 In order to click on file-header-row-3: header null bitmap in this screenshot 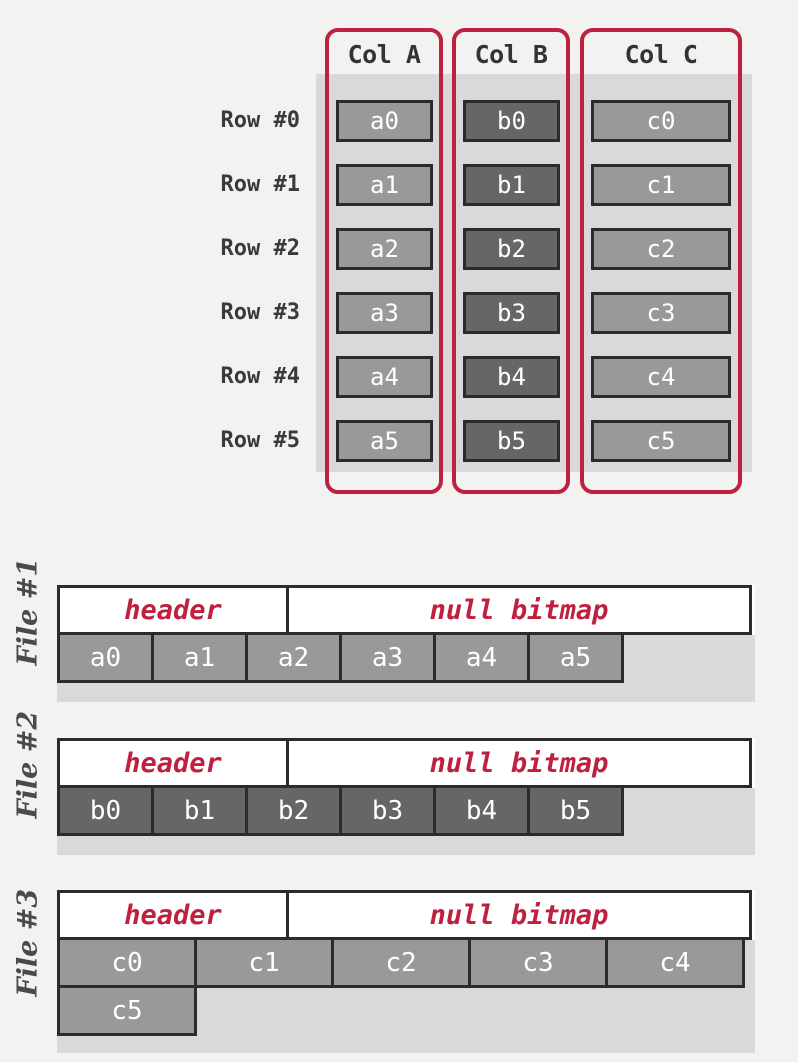, I will do `click(406, 915)`.